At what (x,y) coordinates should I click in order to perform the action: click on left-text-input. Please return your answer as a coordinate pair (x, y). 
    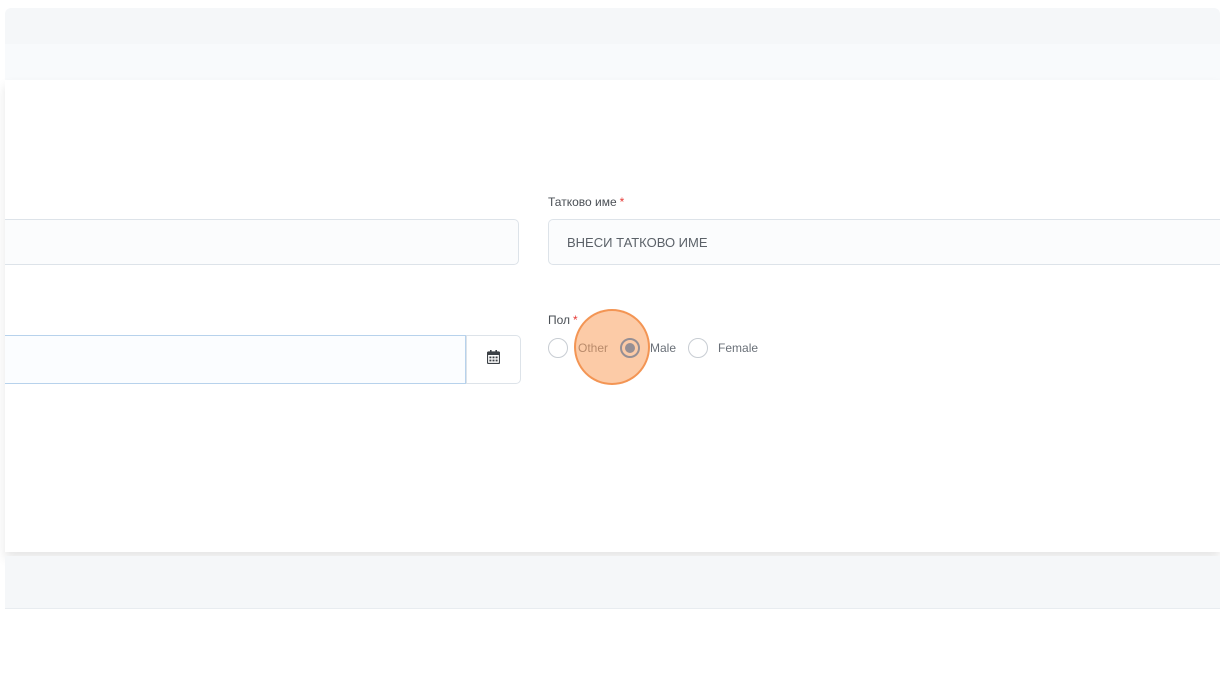
    Looking at the image, I should click on (262, 242).